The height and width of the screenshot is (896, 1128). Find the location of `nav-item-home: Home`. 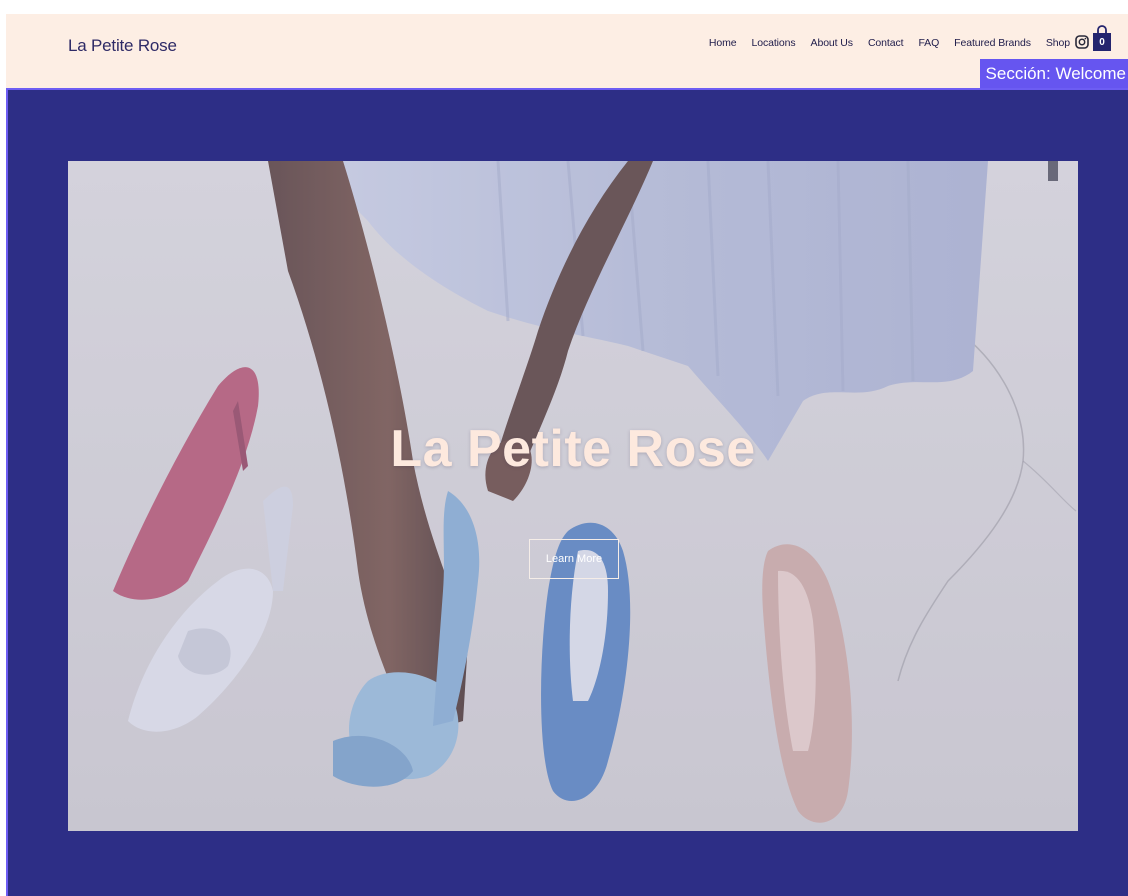

nav-item-home: Home is located at coordinates (723, 43).